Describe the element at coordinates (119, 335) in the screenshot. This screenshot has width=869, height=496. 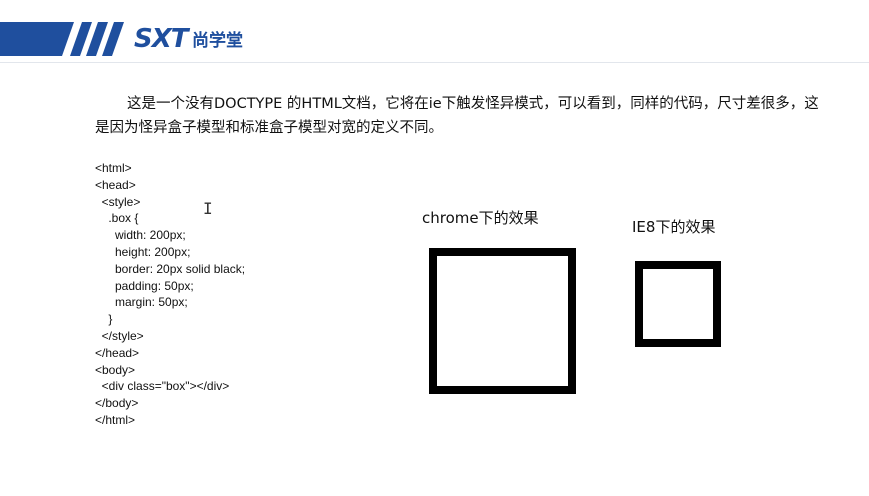
I see `code-line: </style>` at that location.